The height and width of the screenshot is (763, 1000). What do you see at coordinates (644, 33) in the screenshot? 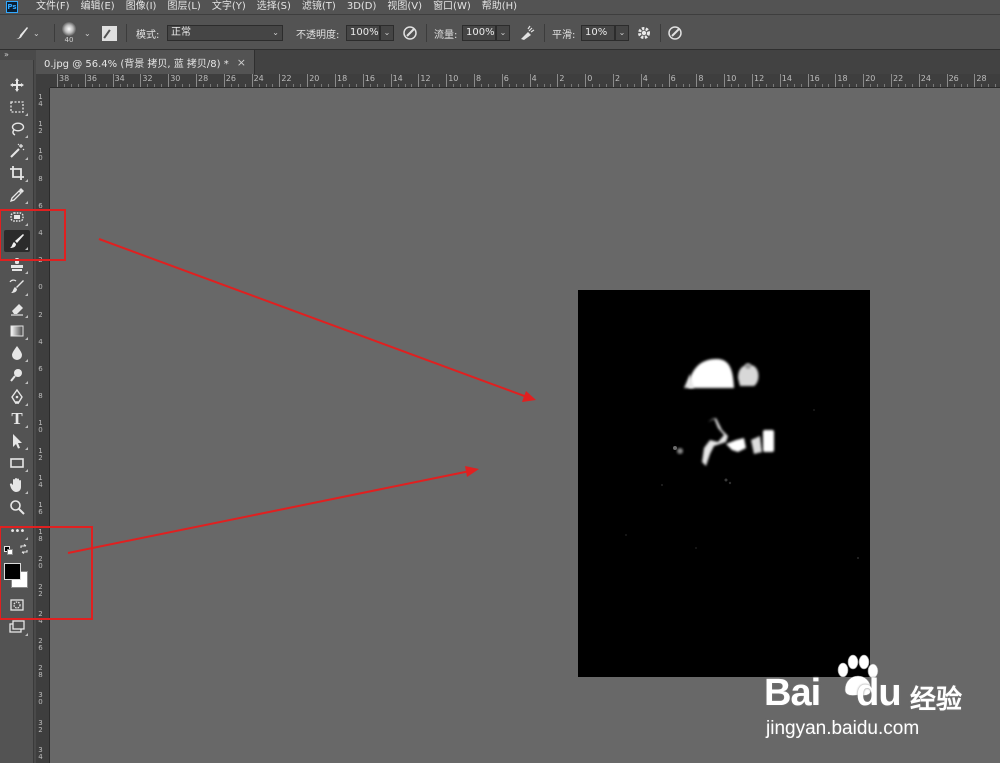
I see `smoothing-options-button` at bounding box center [644, 33].